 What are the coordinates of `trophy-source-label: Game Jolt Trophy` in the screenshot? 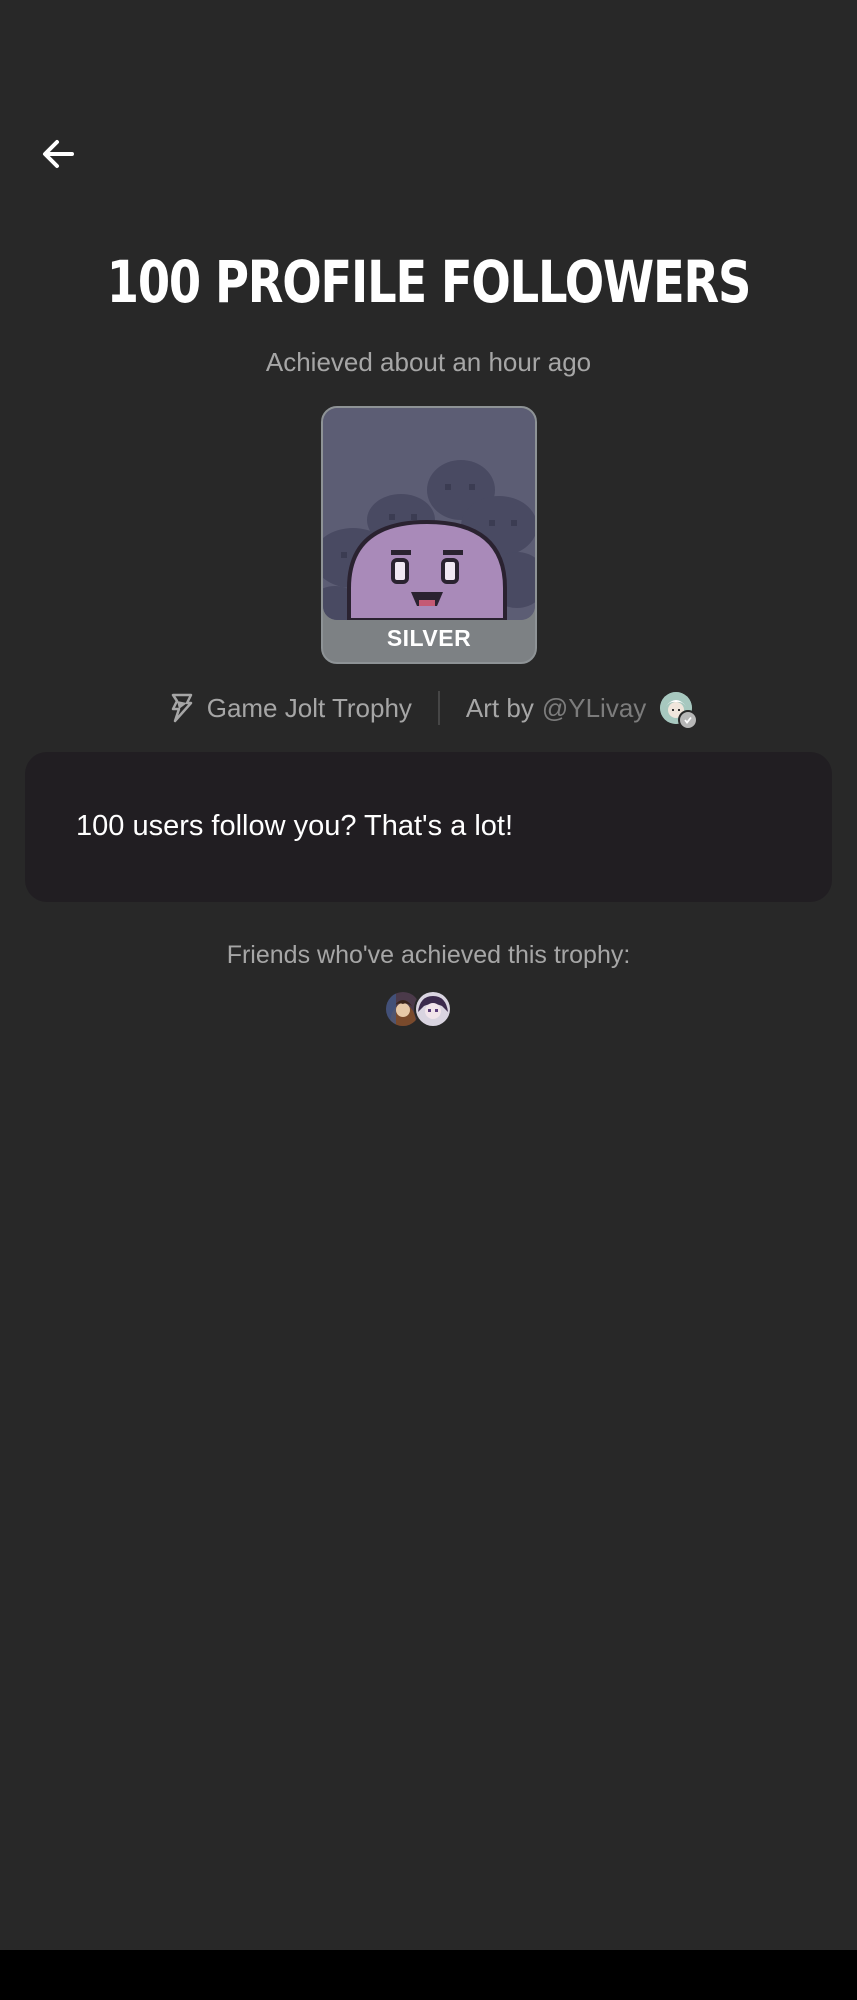 It's located at (309, 707).